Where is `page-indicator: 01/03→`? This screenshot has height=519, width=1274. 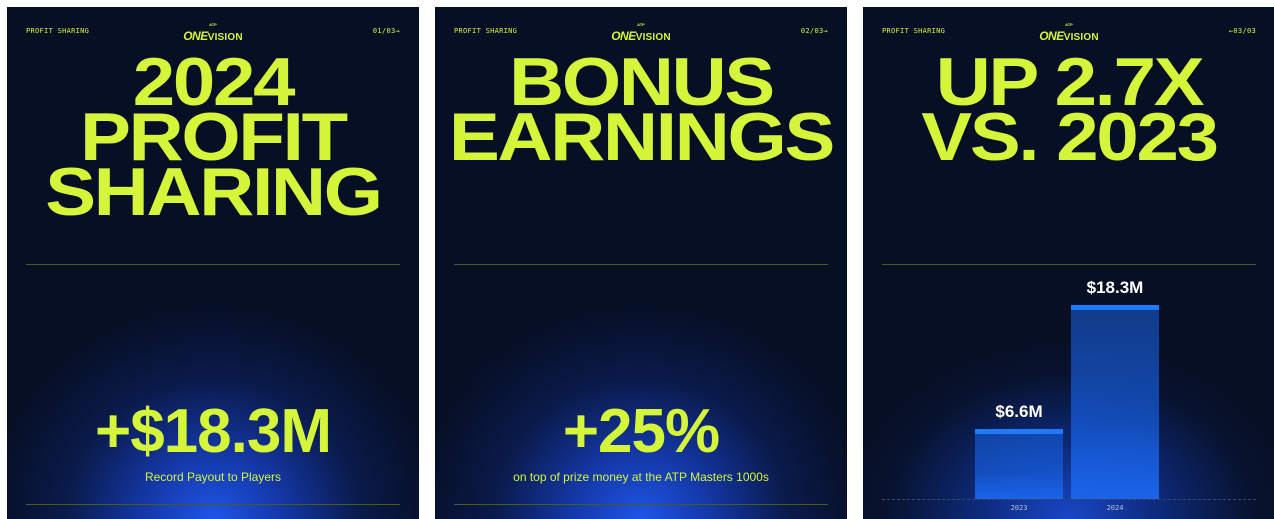 page-indicator: 01/03→ is located at coordinates (386, 31).